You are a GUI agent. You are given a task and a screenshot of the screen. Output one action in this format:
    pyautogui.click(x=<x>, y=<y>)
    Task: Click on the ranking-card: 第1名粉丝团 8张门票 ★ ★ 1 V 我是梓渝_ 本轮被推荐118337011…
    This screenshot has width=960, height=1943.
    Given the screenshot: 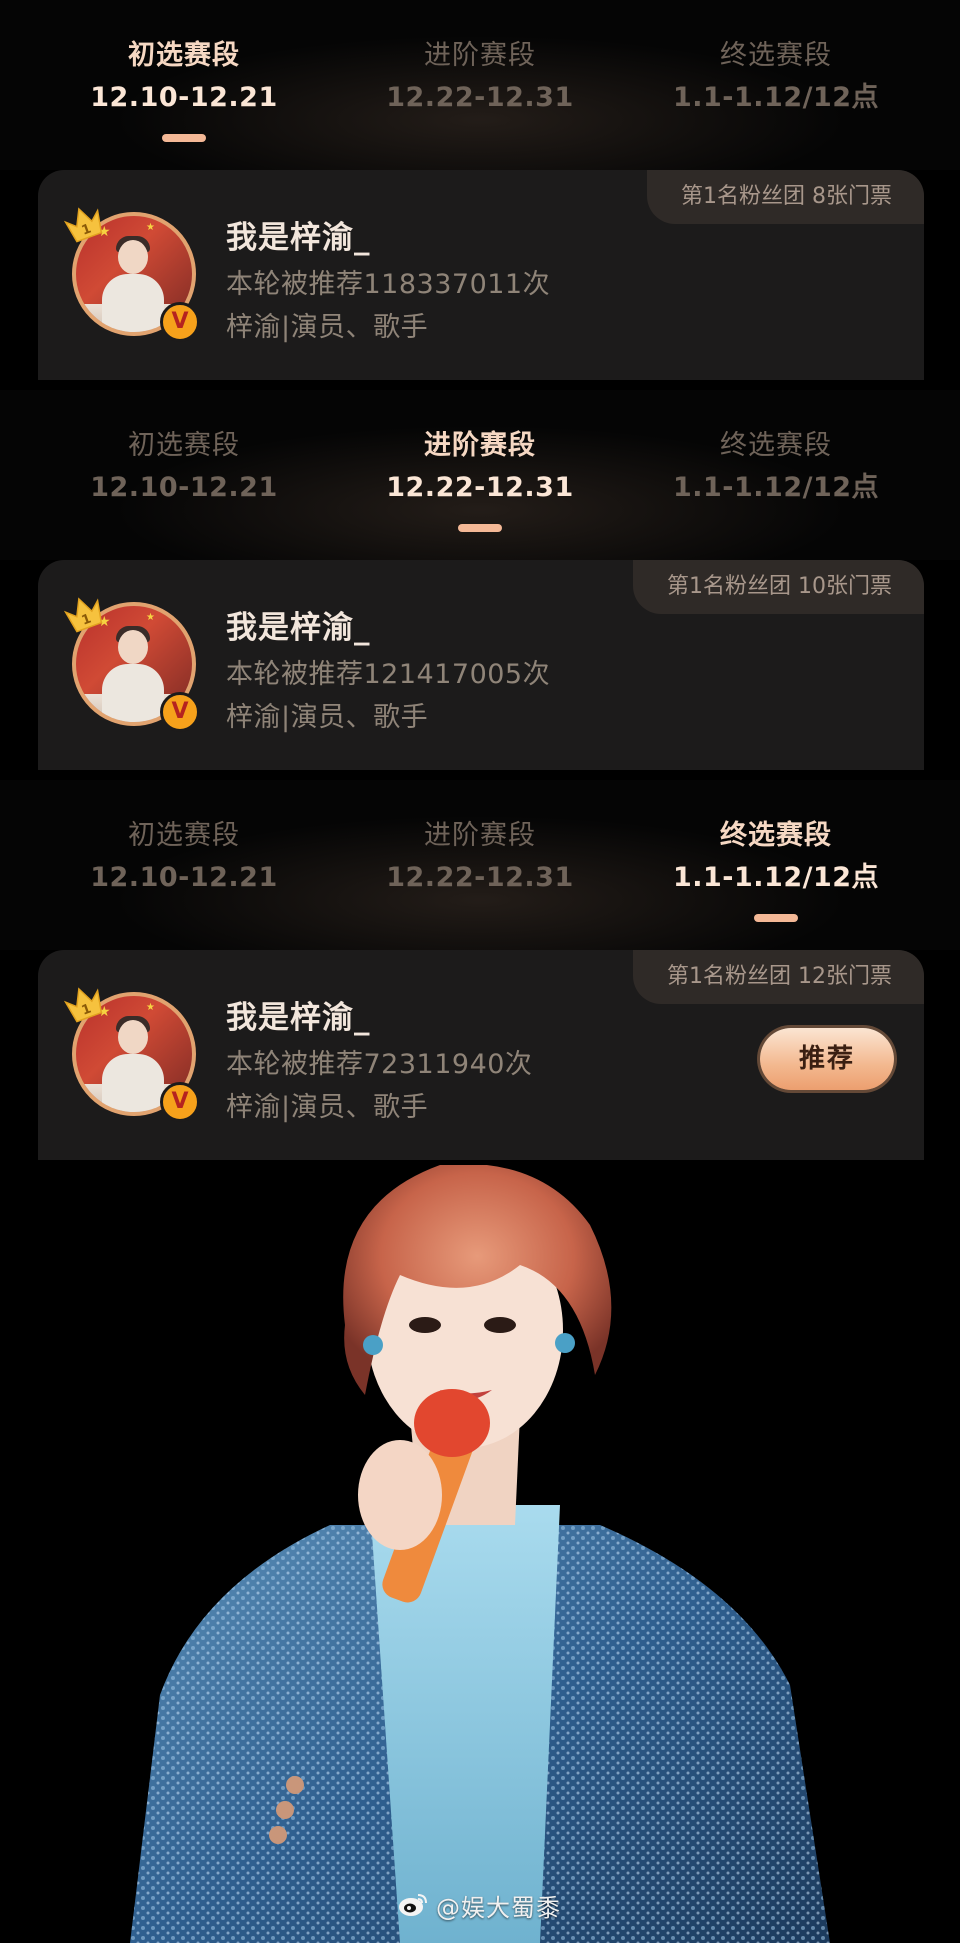 What is the action you would take?
    pyautogui.click(x=481, y=275)
    